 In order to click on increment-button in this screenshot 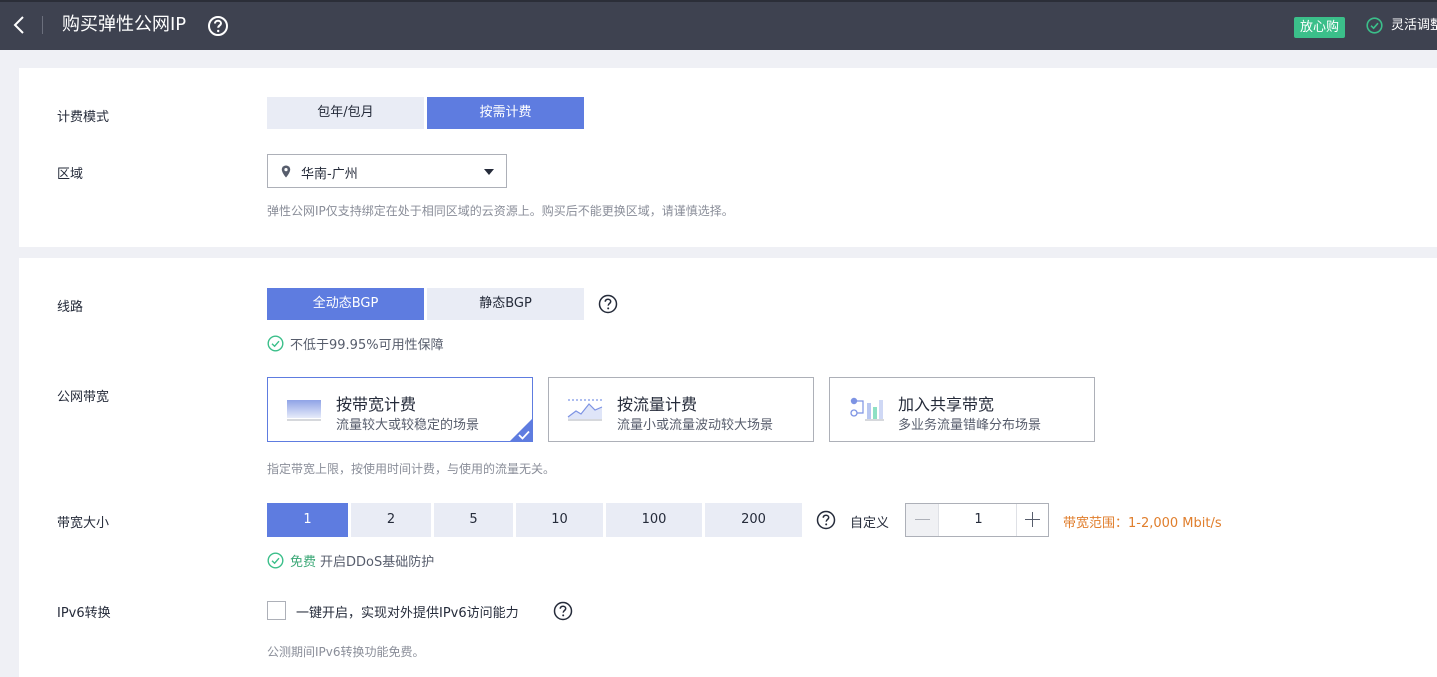, I will do `click(1032, 520)`.